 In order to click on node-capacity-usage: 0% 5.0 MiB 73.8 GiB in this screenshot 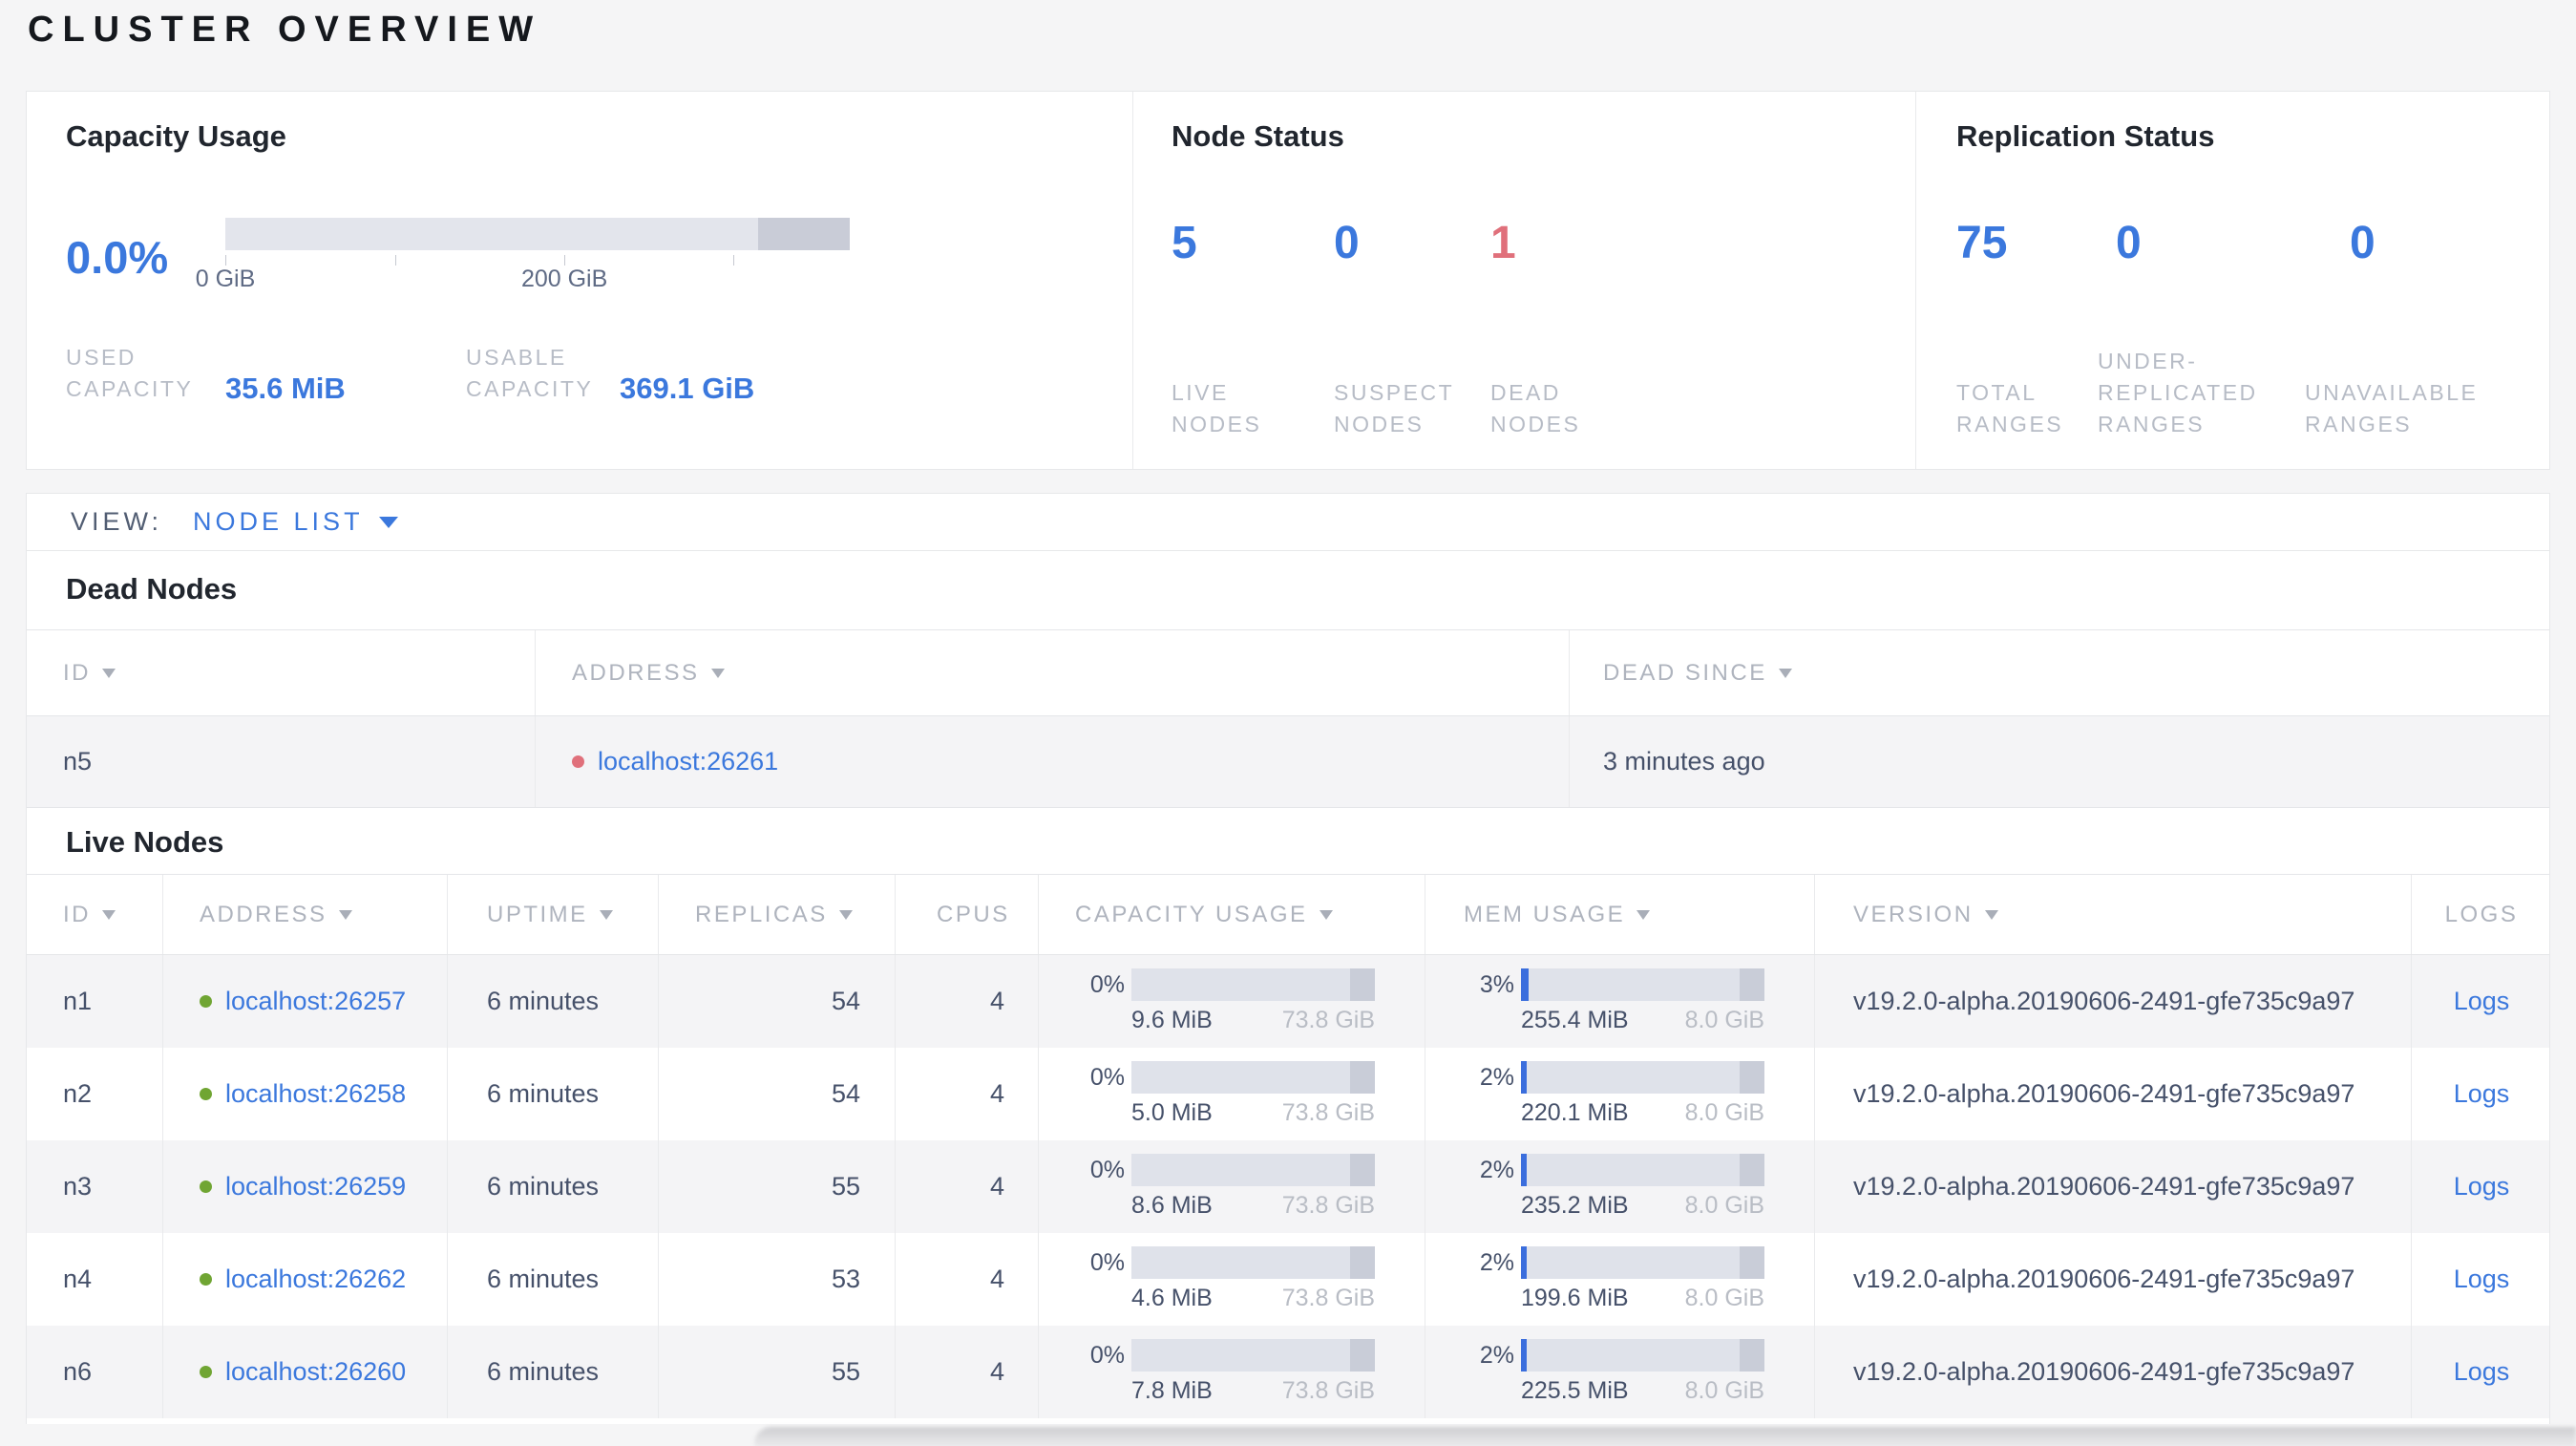, I will do `click(1232, 1094)`.